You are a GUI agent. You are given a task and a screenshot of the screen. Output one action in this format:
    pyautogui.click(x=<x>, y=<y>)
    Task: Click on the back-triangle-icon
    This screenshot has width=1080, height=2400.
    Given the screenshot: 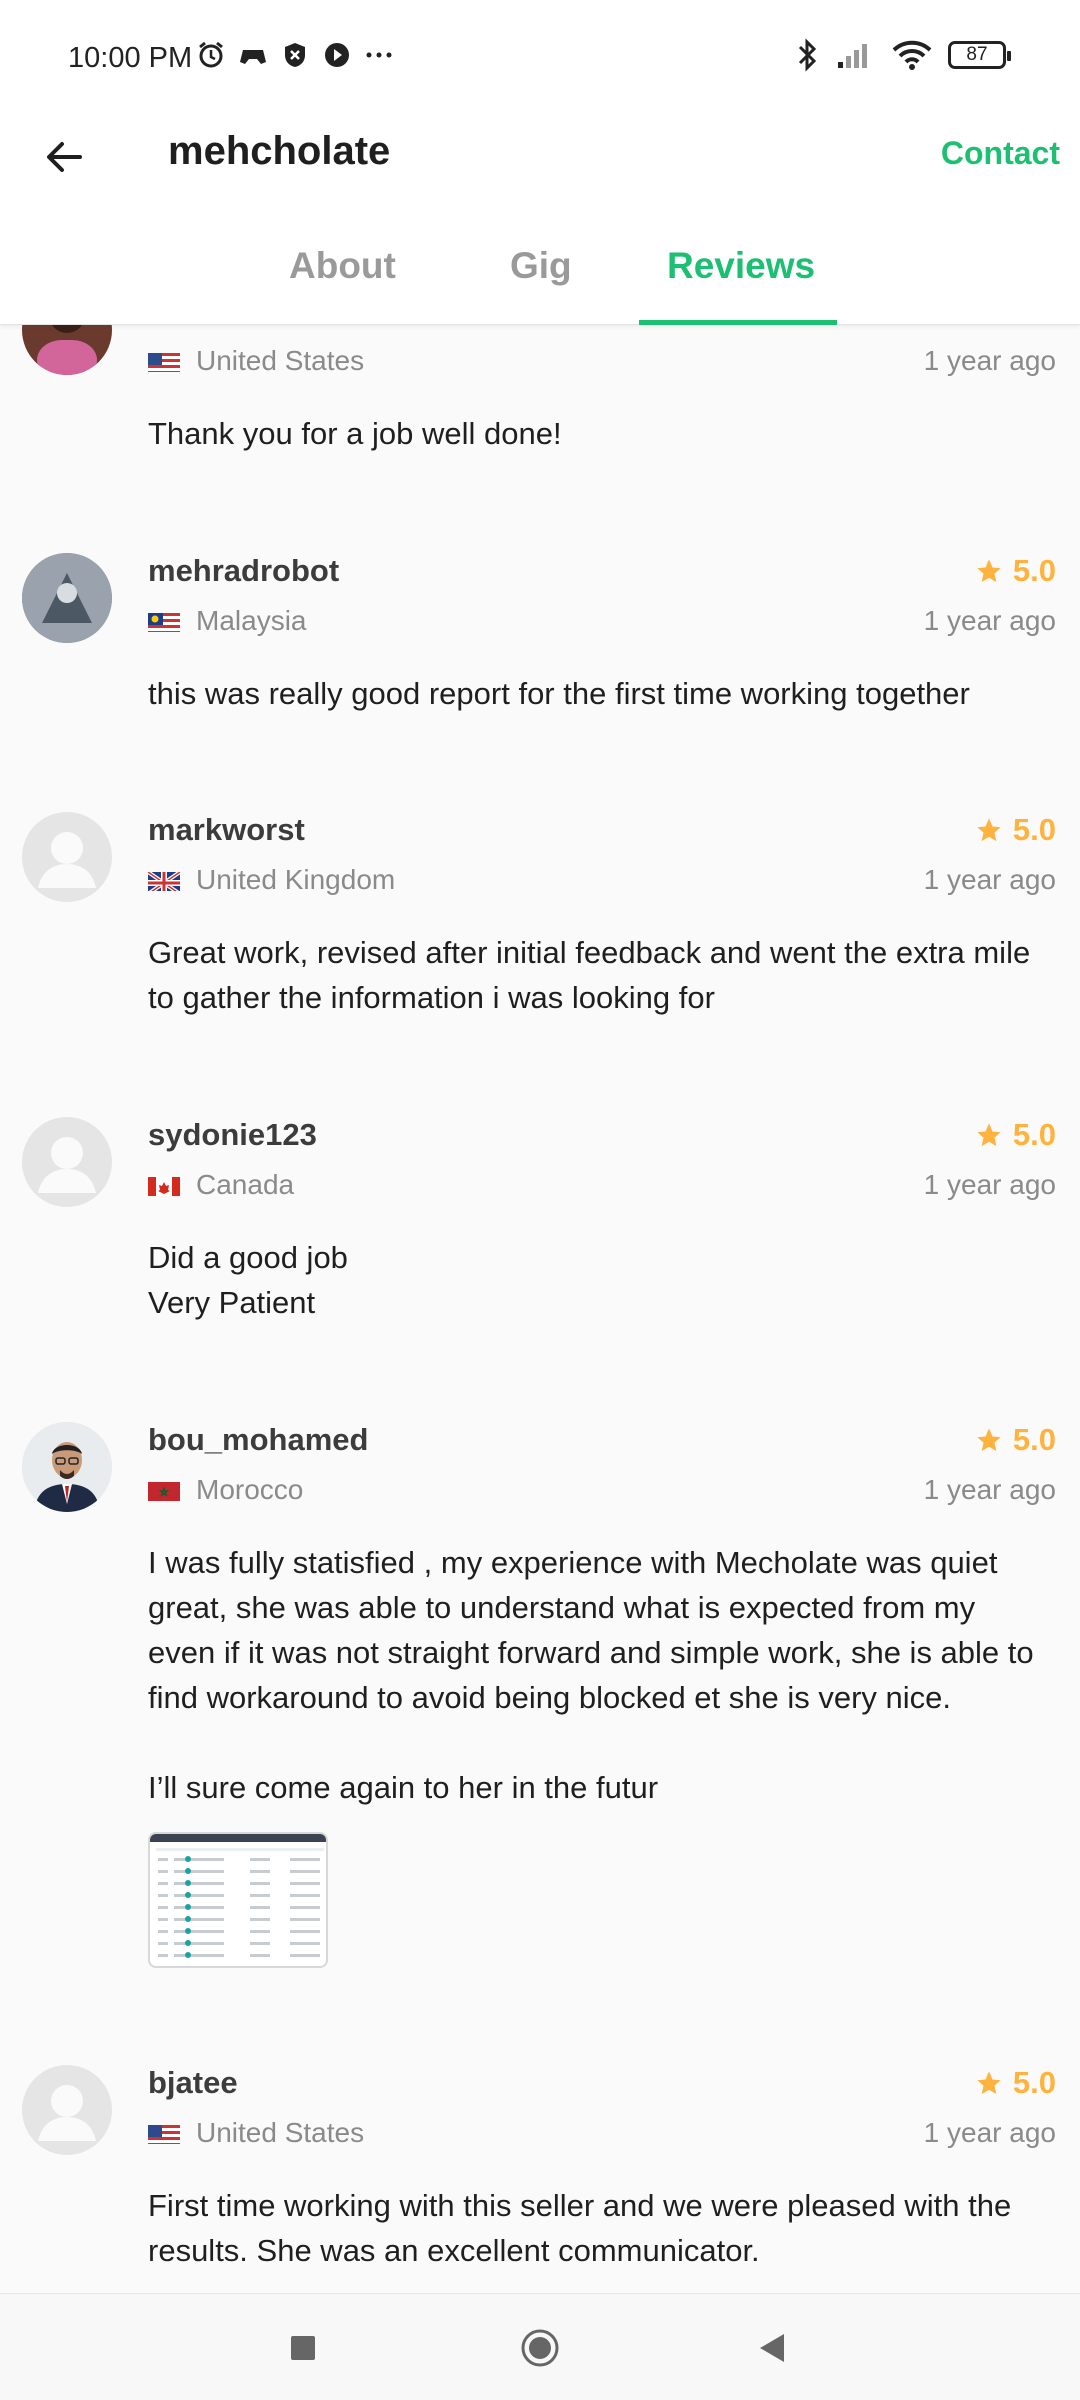 What is the action you would take?
    pyautogui.click(x=774, y=2348)
    